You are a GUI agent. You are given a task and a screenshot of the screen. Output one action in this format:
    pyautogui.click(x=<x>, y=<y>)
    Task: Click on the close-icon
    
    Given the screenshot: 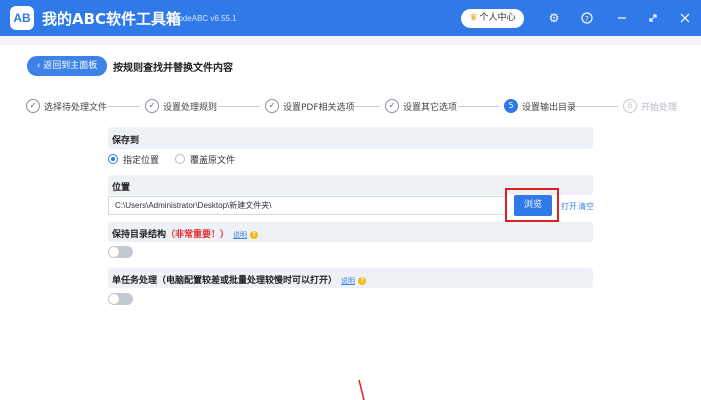 What is the action you would take?
    pyautogui.click(x=685, y=18)
    